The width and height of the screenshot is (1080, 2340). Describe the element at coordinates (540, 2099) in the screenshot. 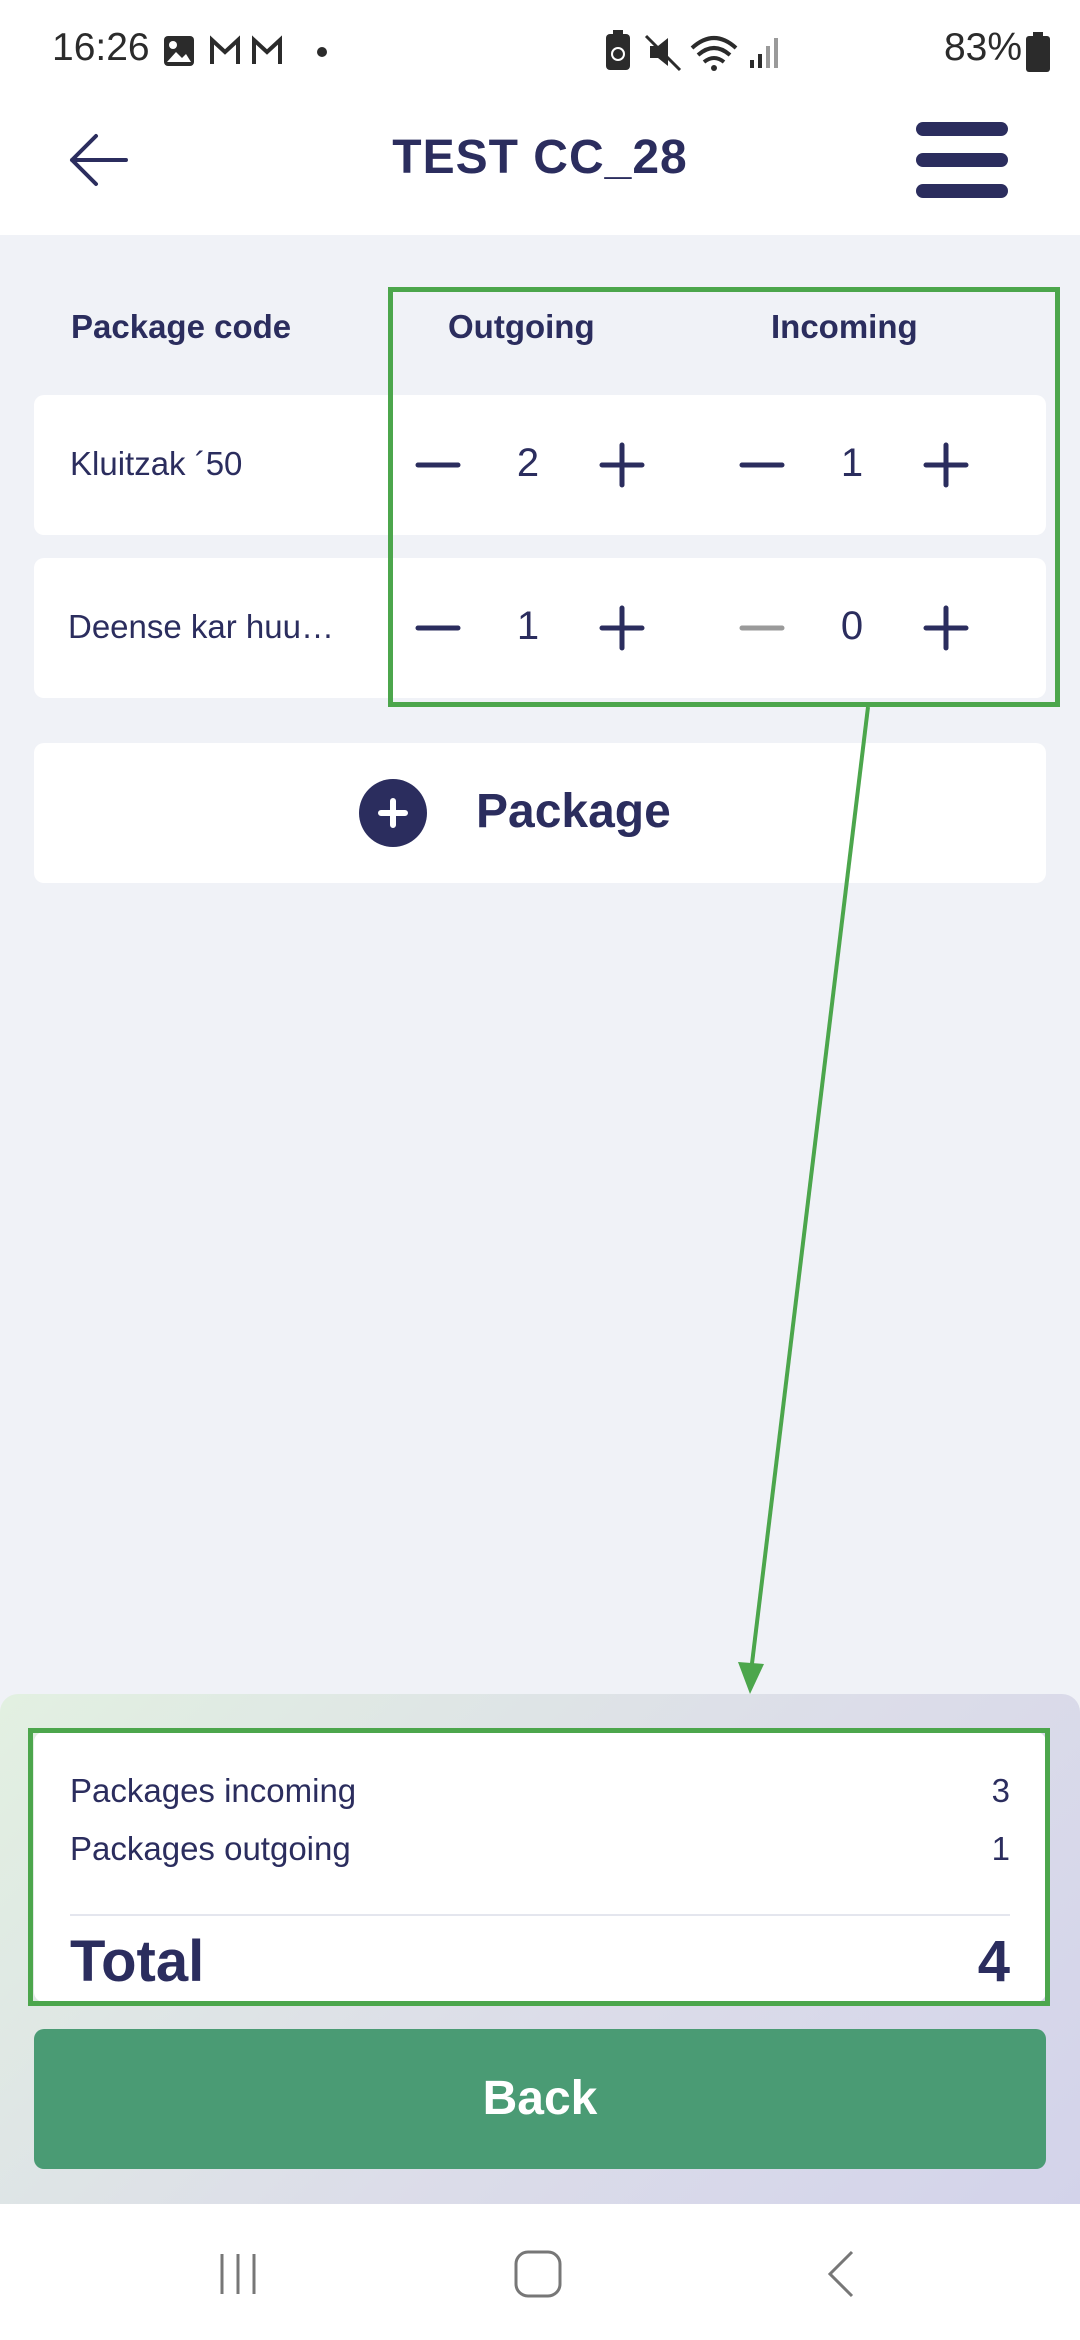

I see `back-button: Back` at that location.